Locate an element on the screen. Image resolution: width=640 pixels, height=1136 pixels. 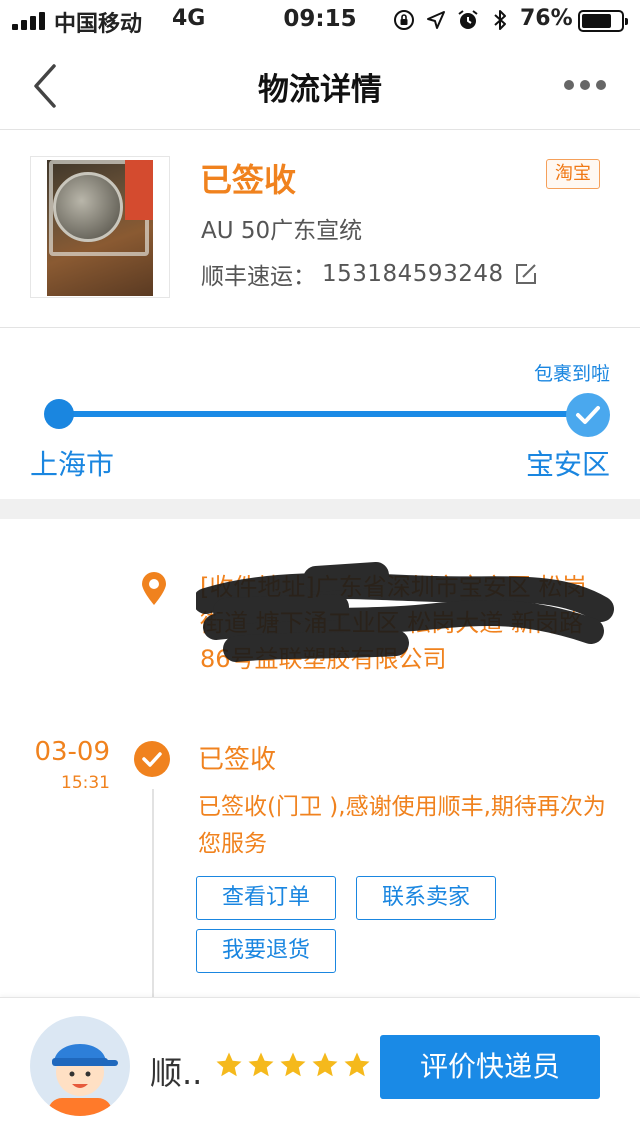
courier-info: 顺丰速运： 153184593248 is located at coordinates (369, 274).